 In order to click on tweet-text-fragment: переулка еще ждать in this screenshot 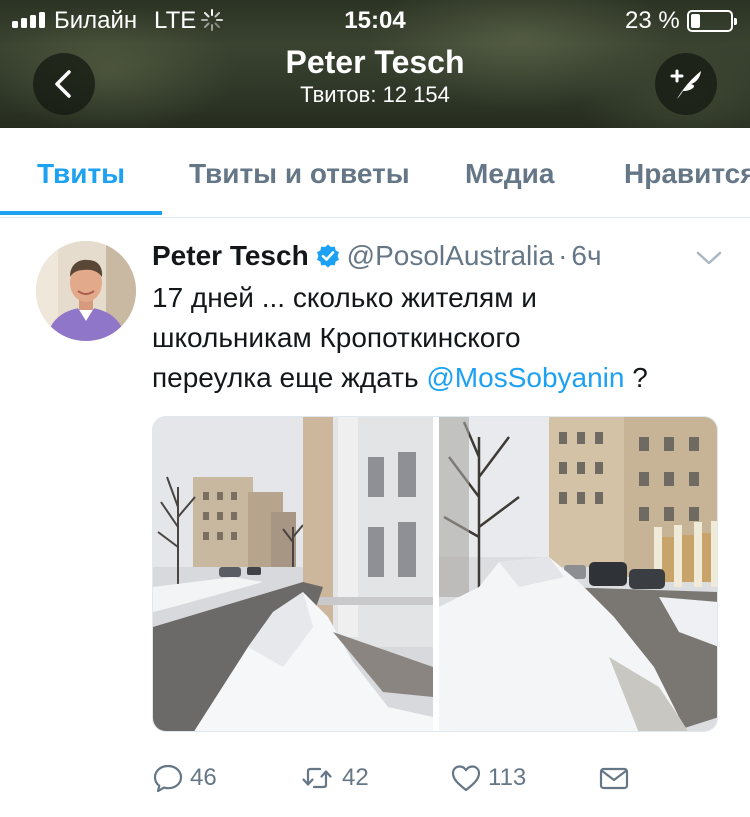, I will do `click(289, 377)`.